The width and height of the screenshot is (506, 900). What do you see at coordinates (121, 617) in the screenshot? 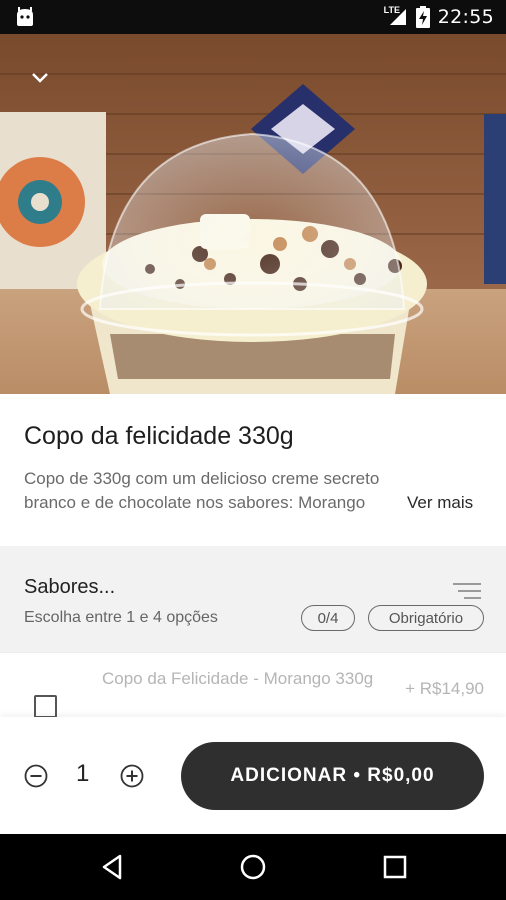
I see `section-subtitle: Escolha entre 1 e 4 opções` at bounding box center [121, 617].